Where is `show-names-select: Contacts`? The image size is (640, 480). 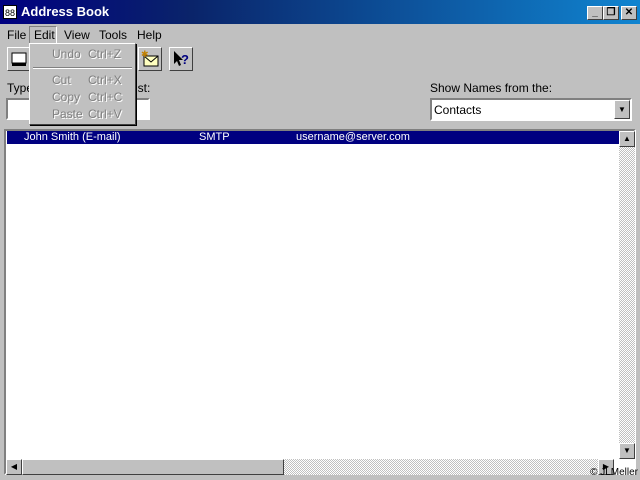
show-names-select: Contacts is located at coordinates (531, 109).